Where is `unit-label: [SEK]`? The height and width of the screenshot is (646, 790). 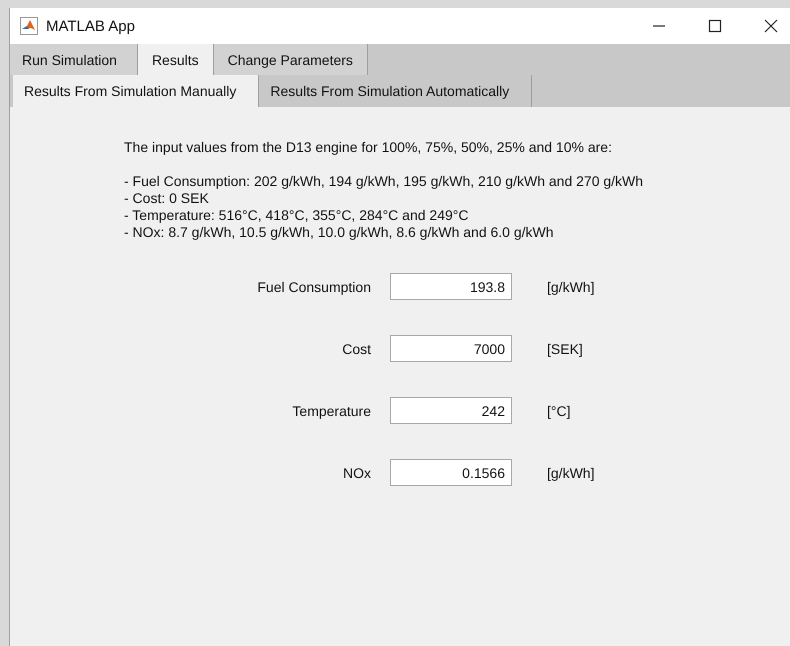
unit-label: [SEK] is located at coordinates (565, 348).